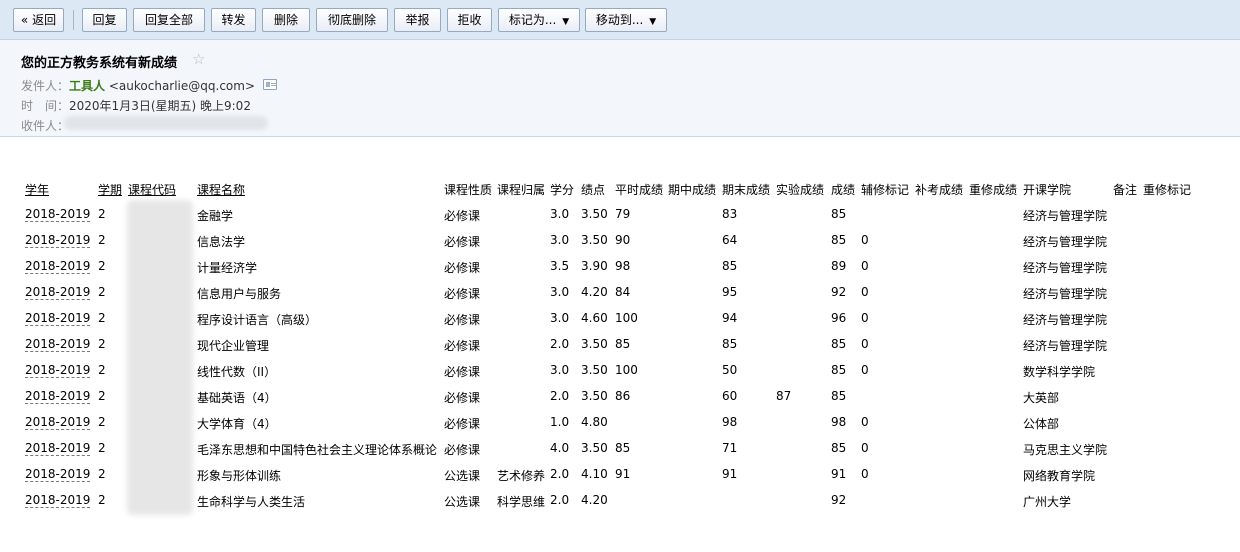 This screenshot has width=1240, height=552. What do you see at coordinates (152, 189) in the screenshot?
I see `col-header-course-code: 课程代码` at bounding box center [152, 189].